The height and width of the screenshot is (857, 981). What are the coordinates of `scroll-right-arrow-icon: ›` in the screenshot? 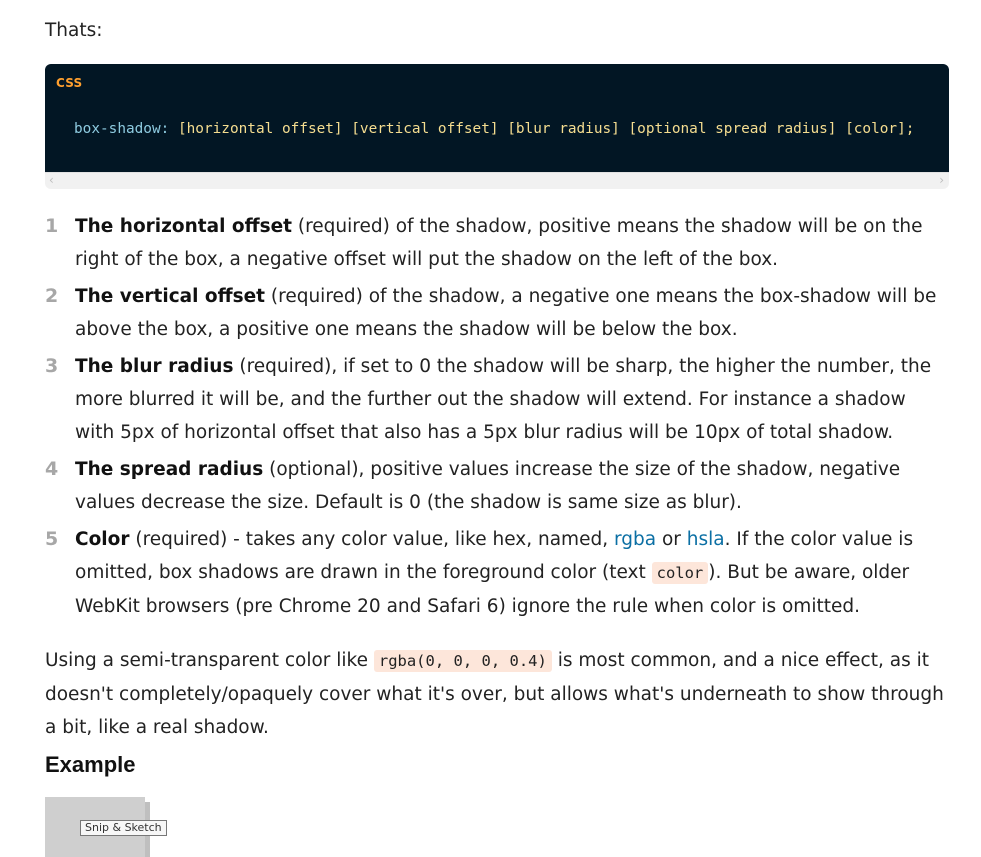 It's located at (941, 180).